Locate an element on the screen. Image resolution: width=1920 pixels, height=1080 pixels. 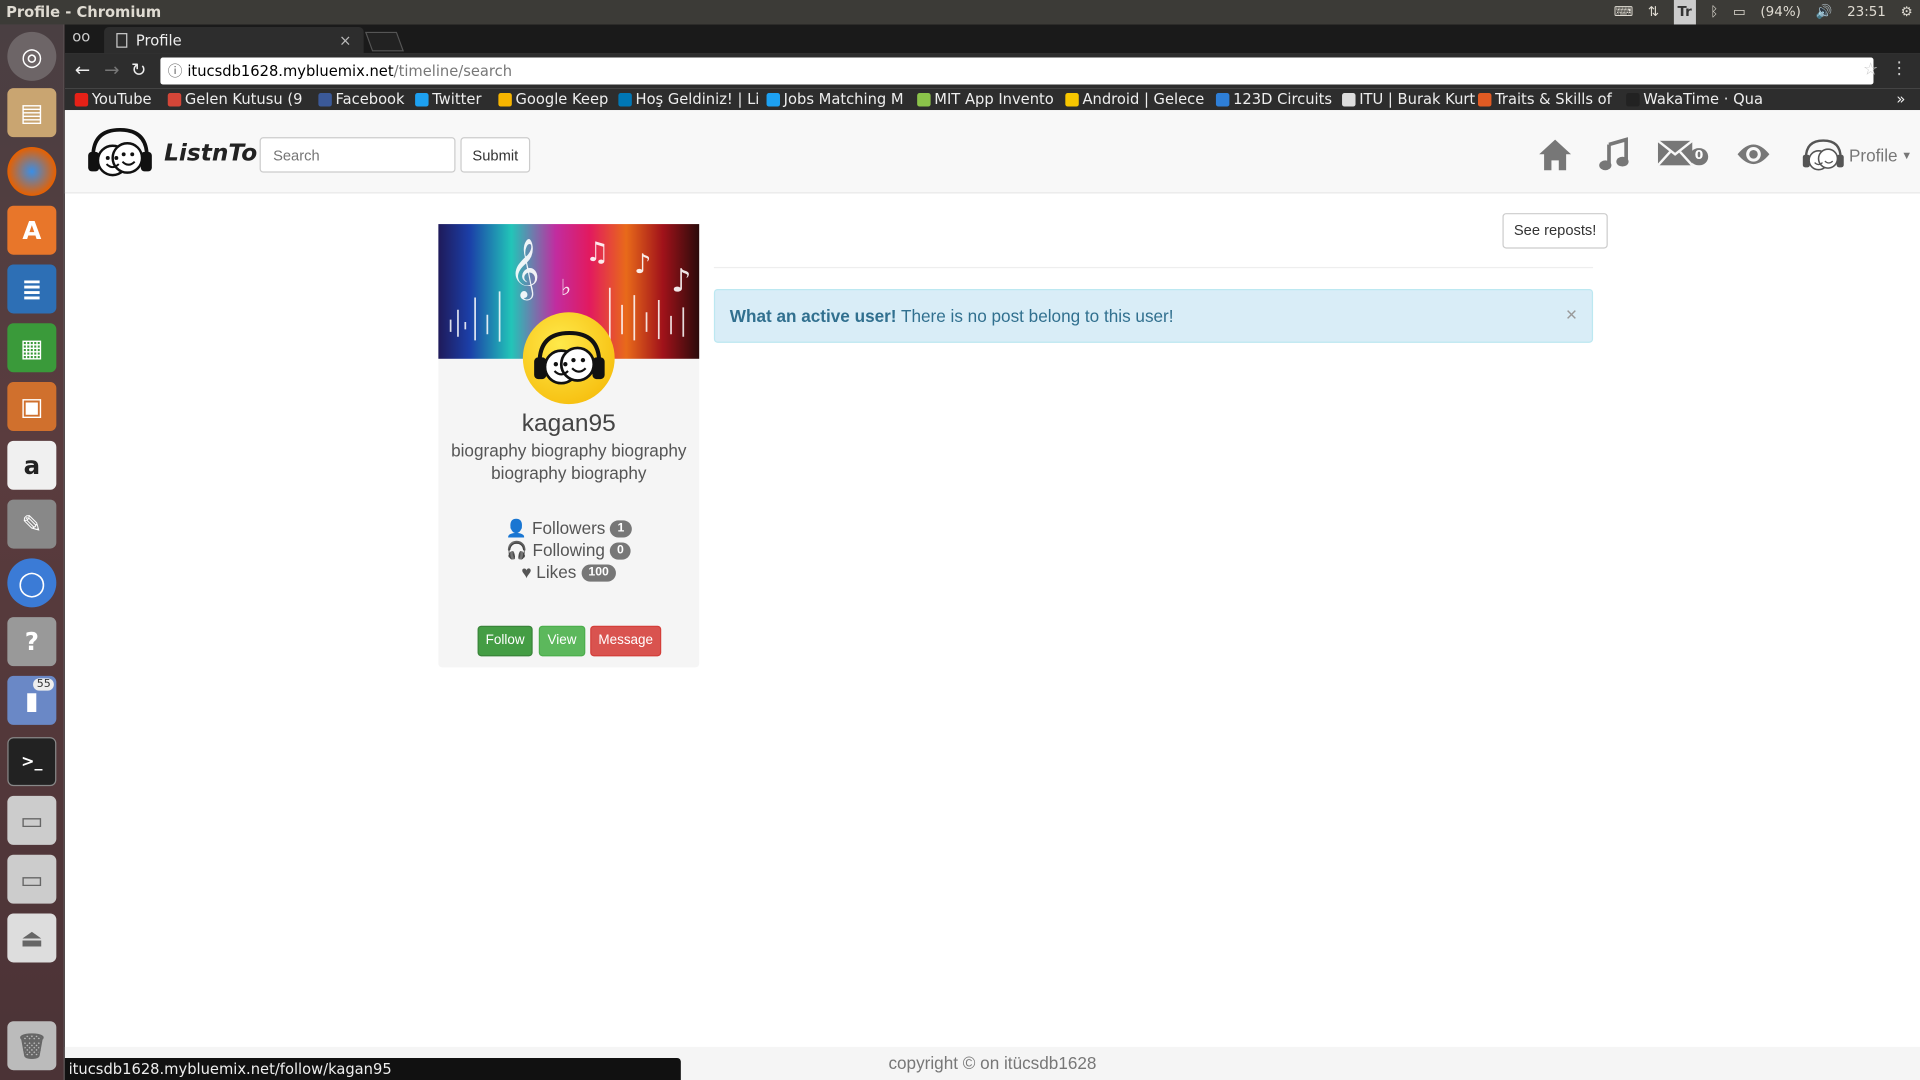
bookmark-item: WakaTime · Qua is located at coordinates (1694, 99).